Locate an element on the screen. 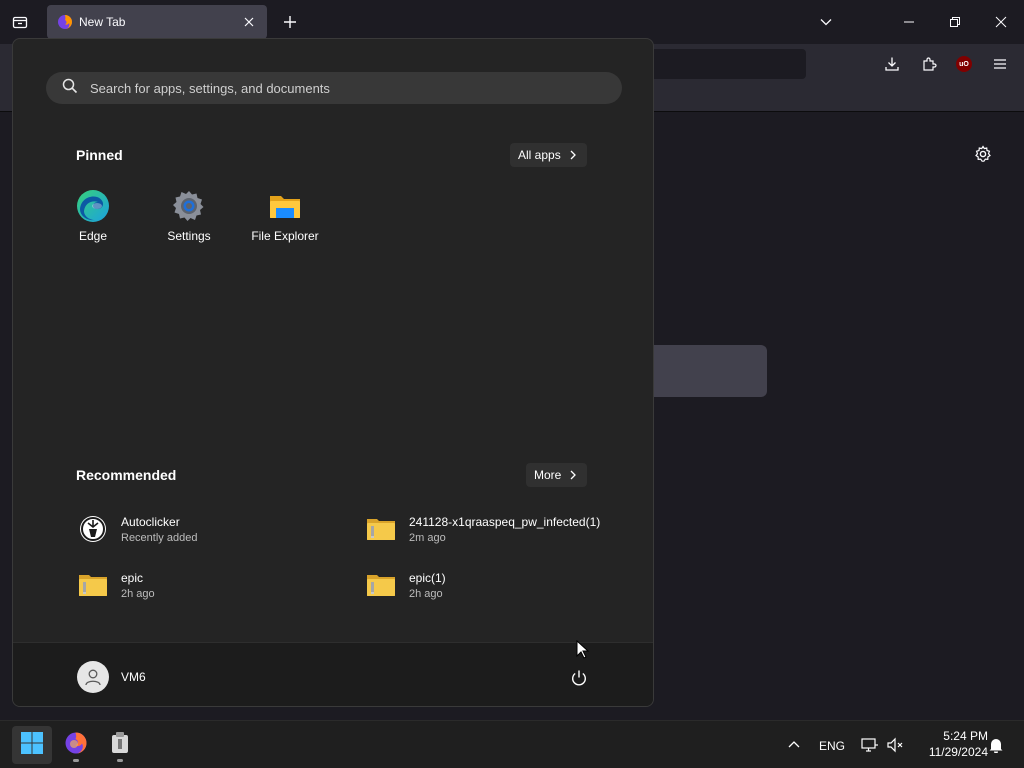 This screenshot has height=768, width=1024. pinned-app-settings: Settings is located at coordinates (189, 219).